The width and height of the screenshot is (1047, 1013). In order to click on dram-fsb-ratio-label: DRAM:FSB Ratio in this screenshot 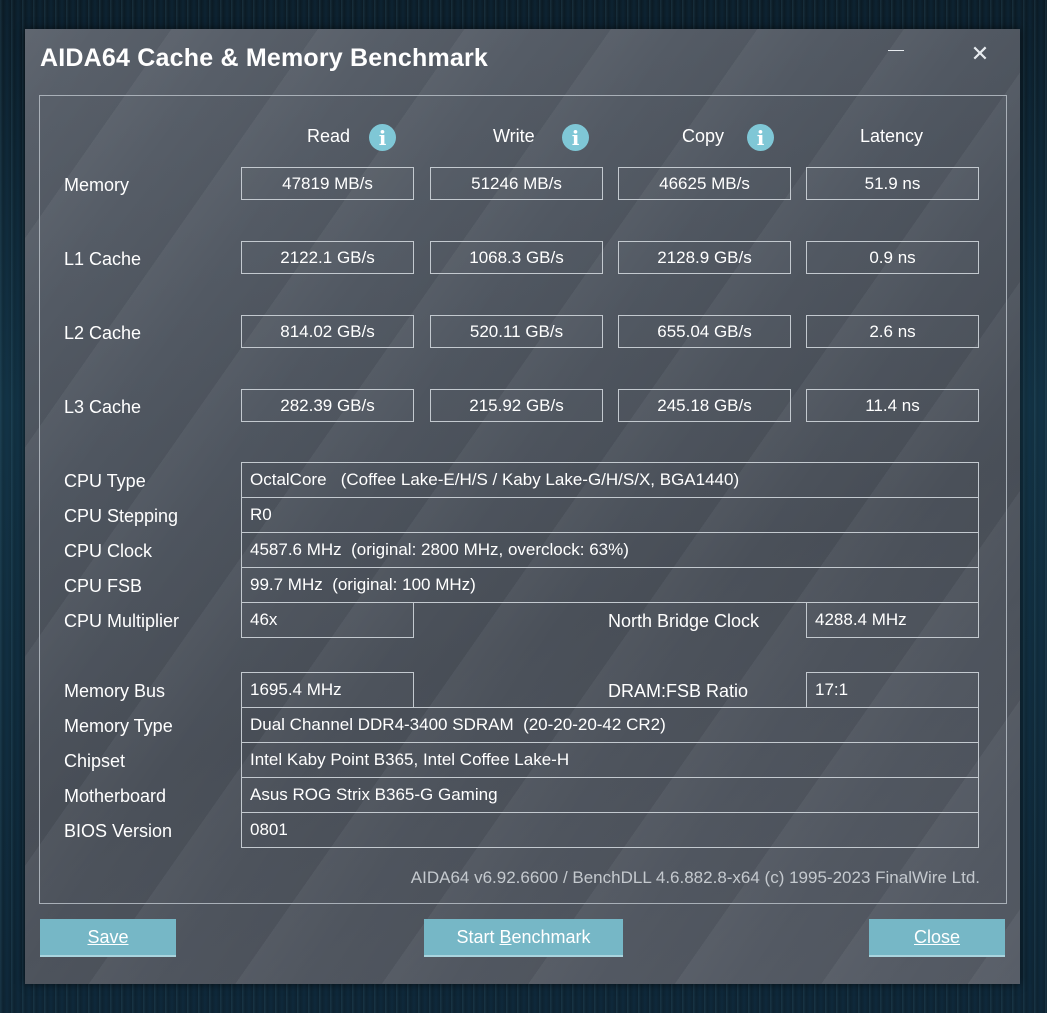, I will do `click(678, 691)`.